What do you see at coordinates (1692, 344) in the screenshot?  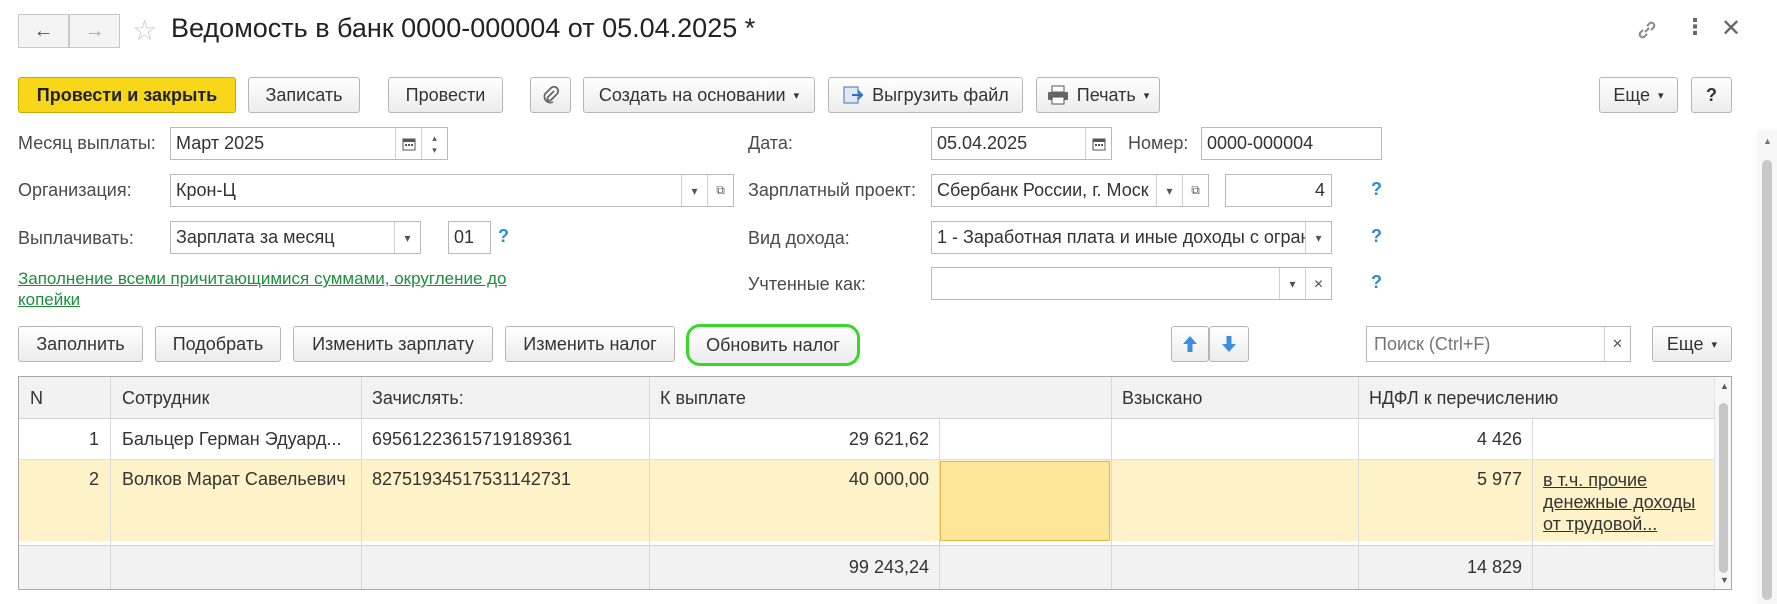 I see `table-more-button: Еще ▾` at bounding box center [1692, 344].